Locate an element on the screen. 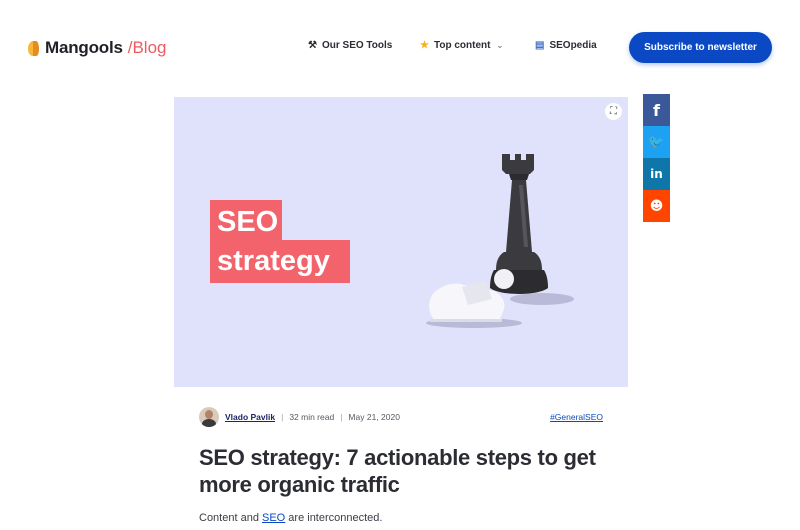 The width and height of the screenshot is (800, 530). logo: Mangools /Blog is located at coordinates (97, 48).